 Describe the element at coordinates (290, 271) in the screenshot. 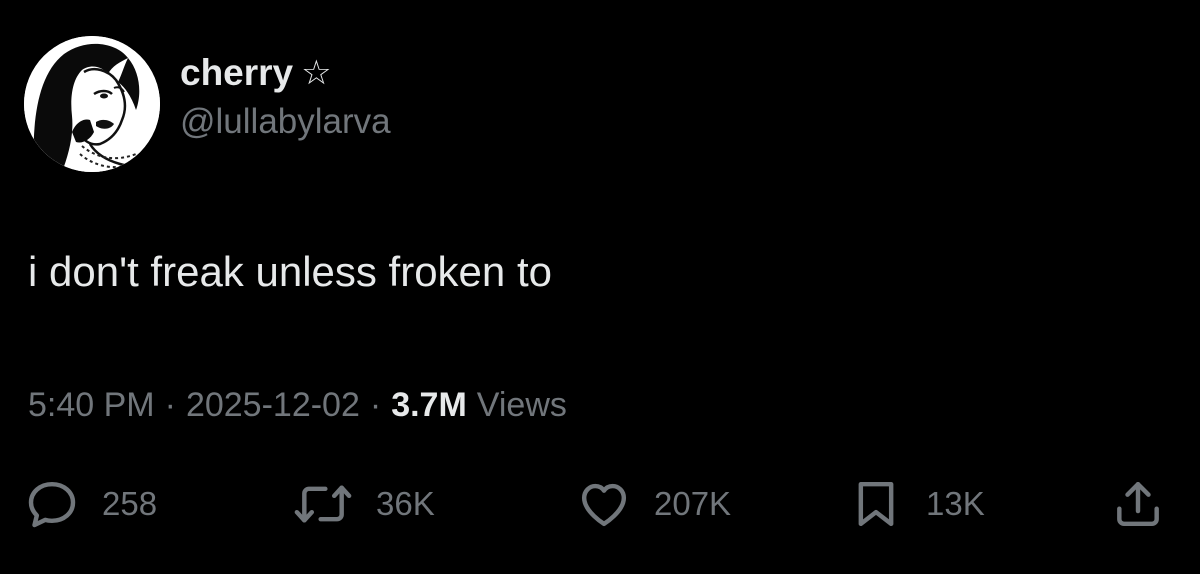

I see `tweet-text: i don't freak unless froken to` at that location.